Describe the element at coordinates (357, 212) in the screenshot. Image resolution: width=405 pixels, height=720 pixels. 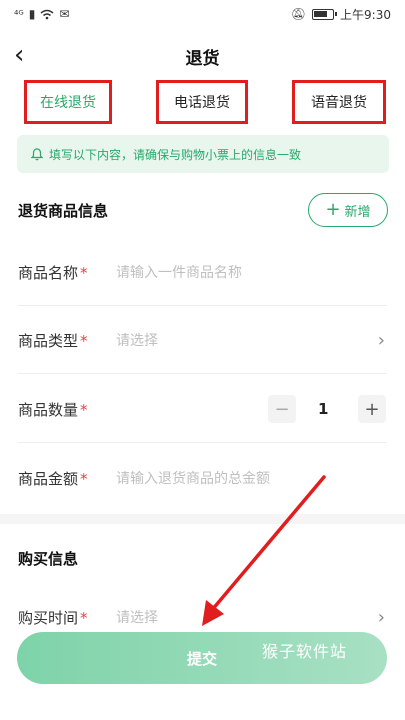
I see `add-item-label: 新增` at that location.